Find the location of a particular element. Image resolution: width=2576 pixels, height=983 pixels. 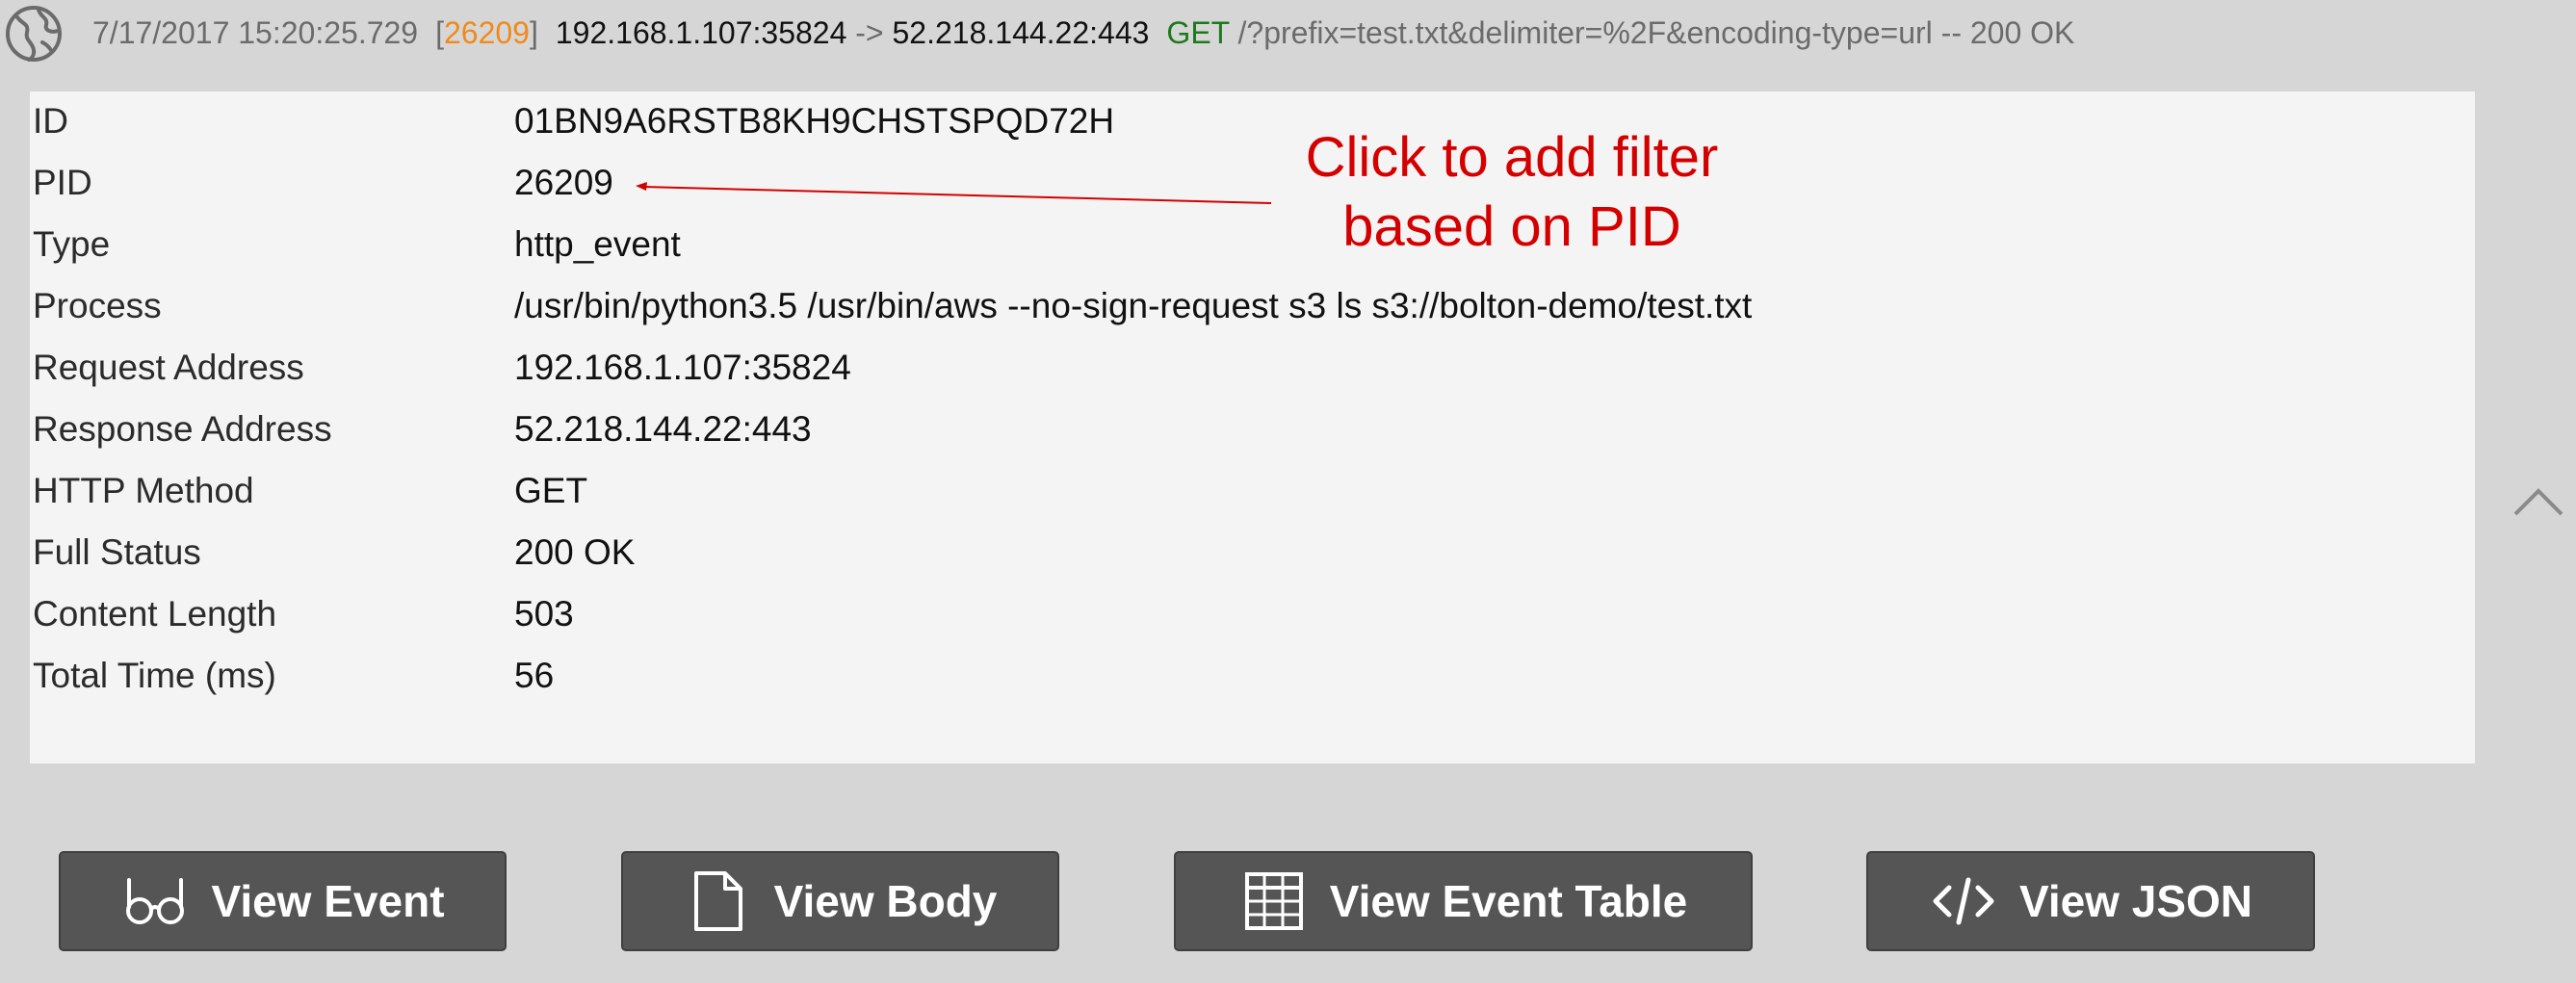

detail-value: http_event is located at coordinates (597, 244).